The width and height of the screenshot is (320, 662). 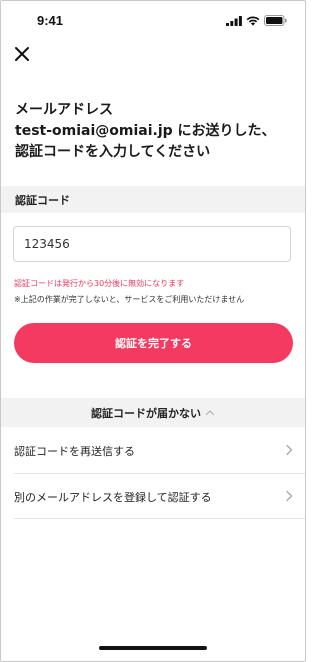 What do you see at coordinates (153, 19) in the screenshot?
I see `status-bar: 9:41` at bounding box center [153, 19].